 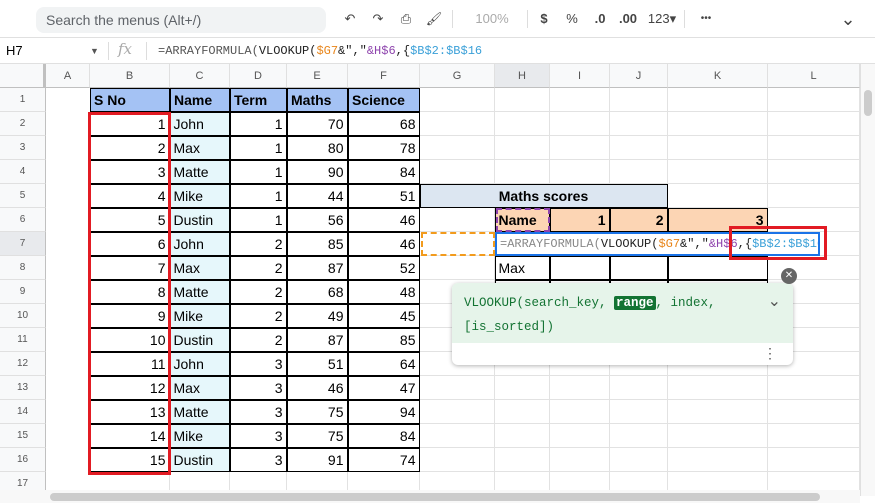 I want to click on corner, so click(x=23, y=76).